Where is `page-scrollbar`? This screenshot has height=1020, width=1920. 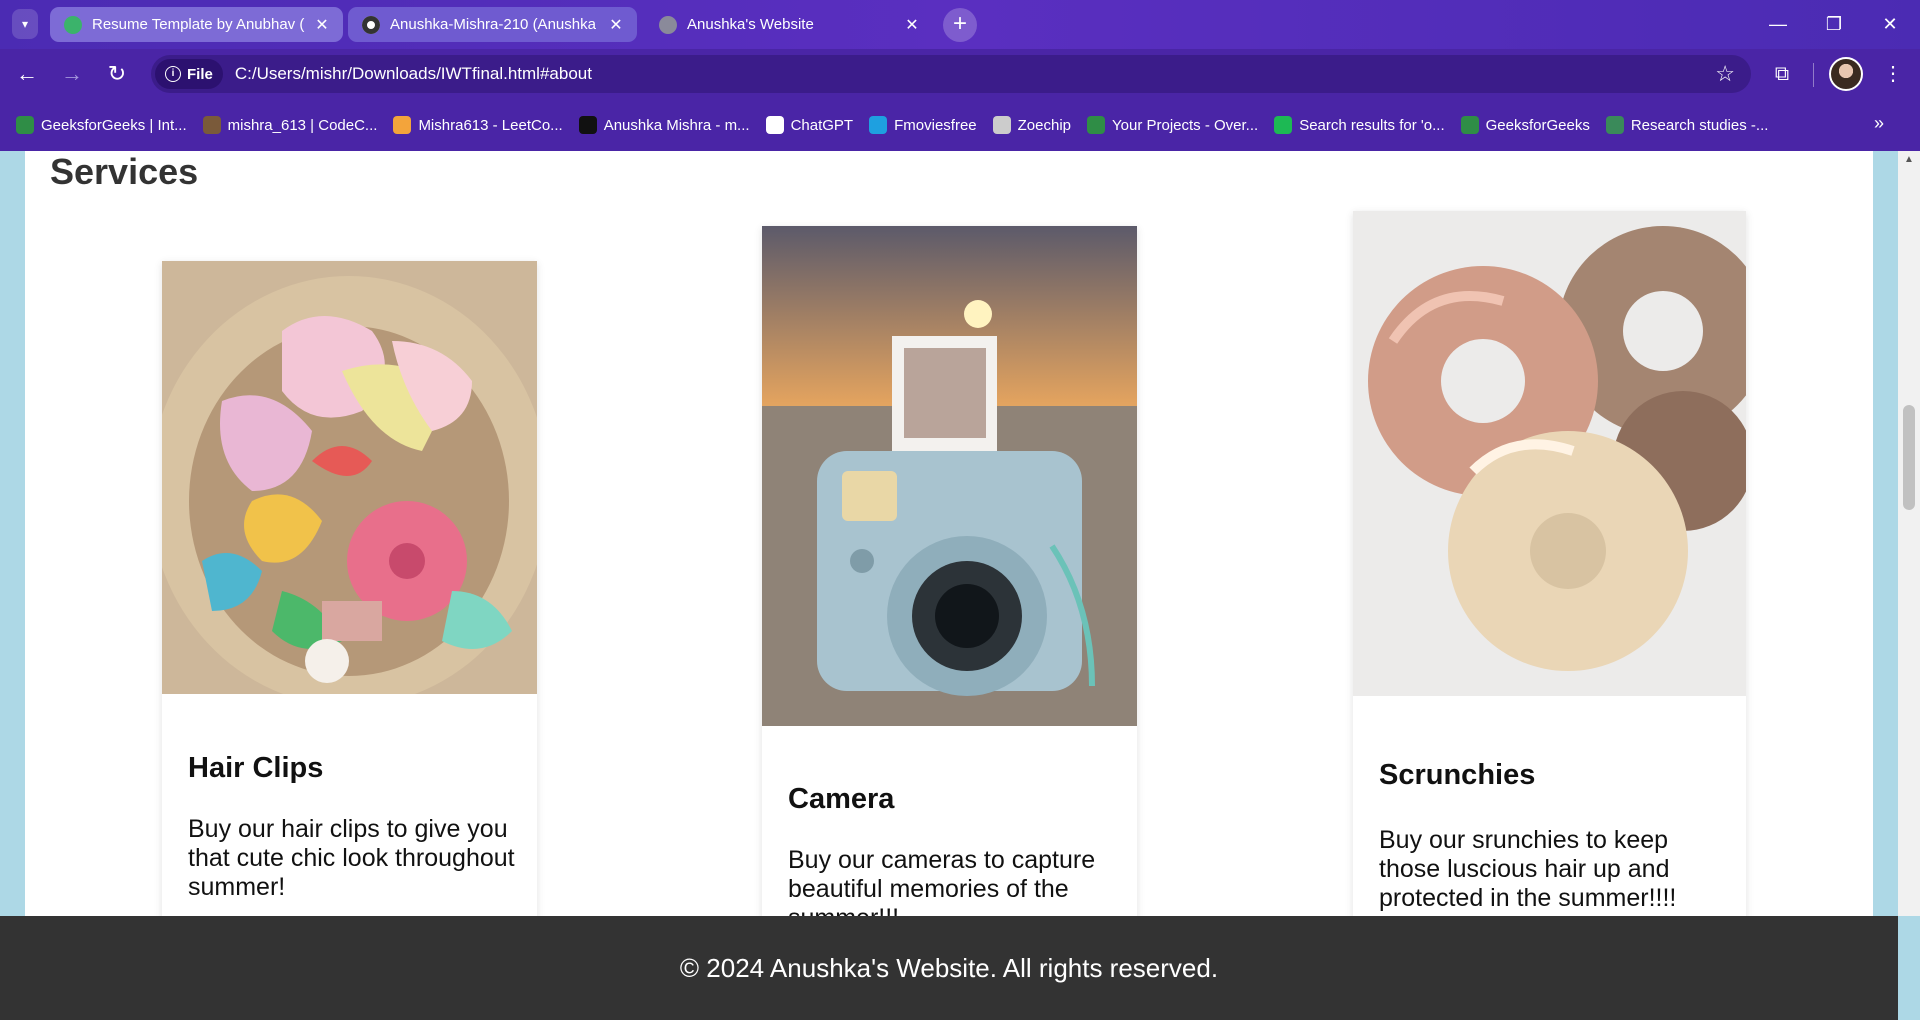
page-scrollbar is located at coordinates (1909, 533).